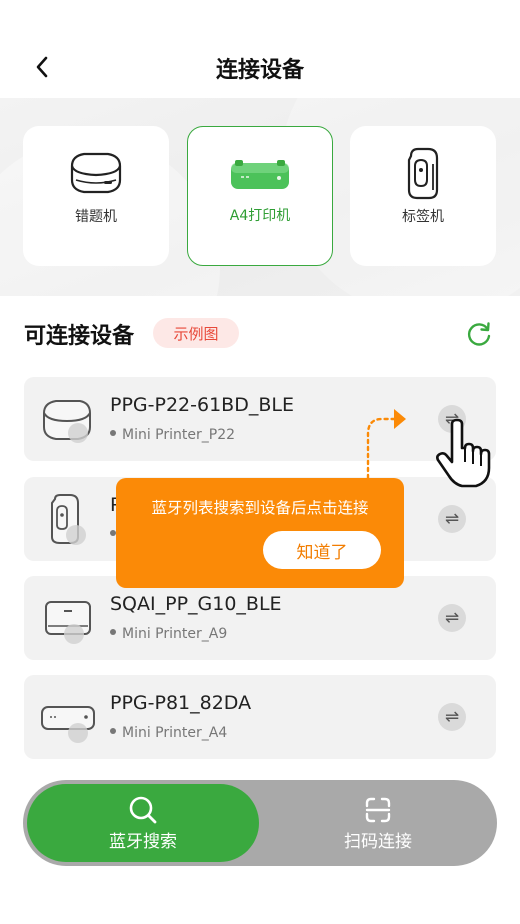 Image resolution: width=520 pixels, height=924 pixels. Describe the element at coordinates (260, 618) in the screenshot. I see `device-row: SQAI_PP_G10_BLE Mini Printer_A9 ⇌` at that location.